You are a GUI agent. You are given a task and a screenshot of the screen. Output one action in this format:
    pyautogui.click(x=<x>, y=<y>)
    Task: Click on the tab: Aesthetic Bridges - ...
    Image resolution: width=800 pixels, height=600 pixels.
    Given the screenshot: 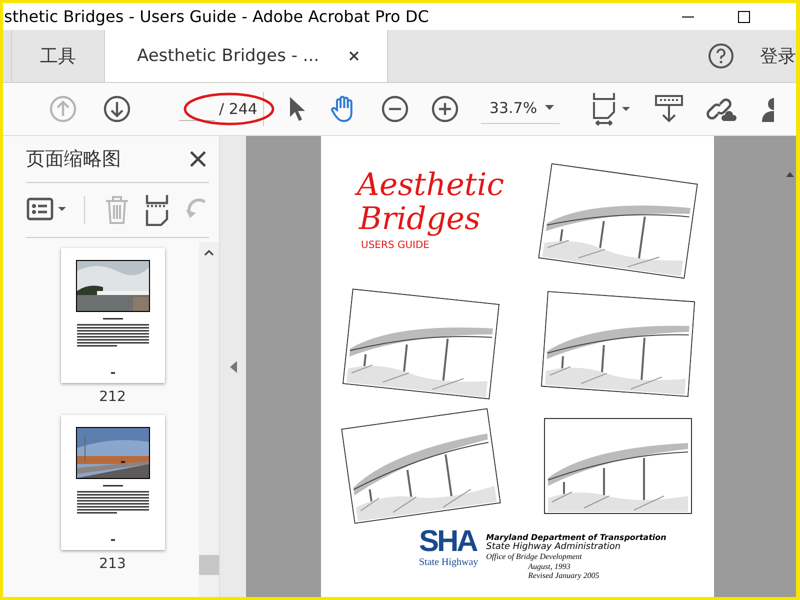 What is the action you would take?
    pyautogui.click(x=246, y=56)
    